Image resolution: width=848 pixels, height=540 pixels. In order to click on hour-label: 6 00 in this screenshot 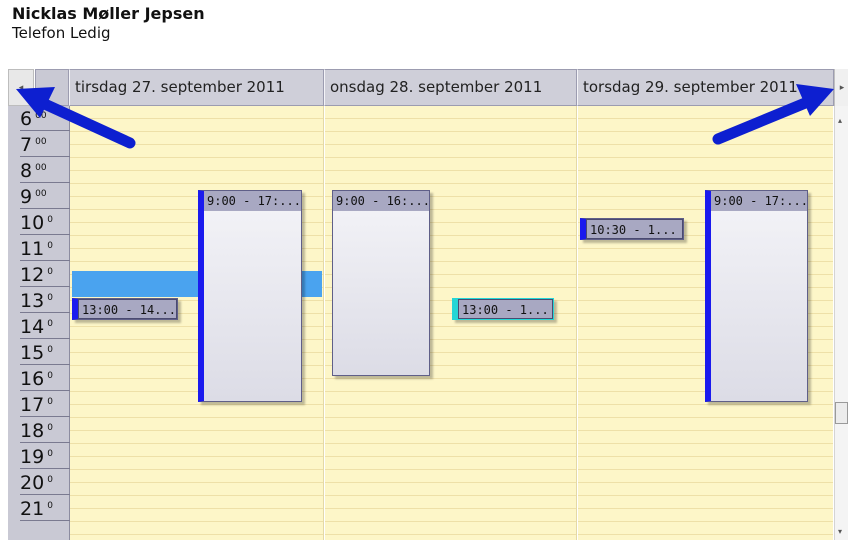, I will do `click(46, 118)`.